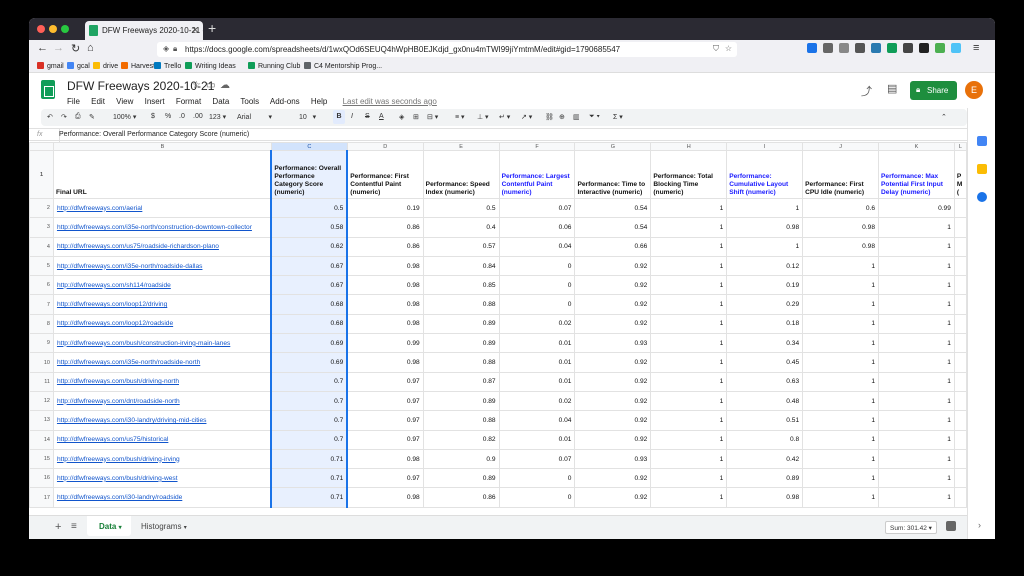  I want to click on row-number: 4, so click(41, 246).